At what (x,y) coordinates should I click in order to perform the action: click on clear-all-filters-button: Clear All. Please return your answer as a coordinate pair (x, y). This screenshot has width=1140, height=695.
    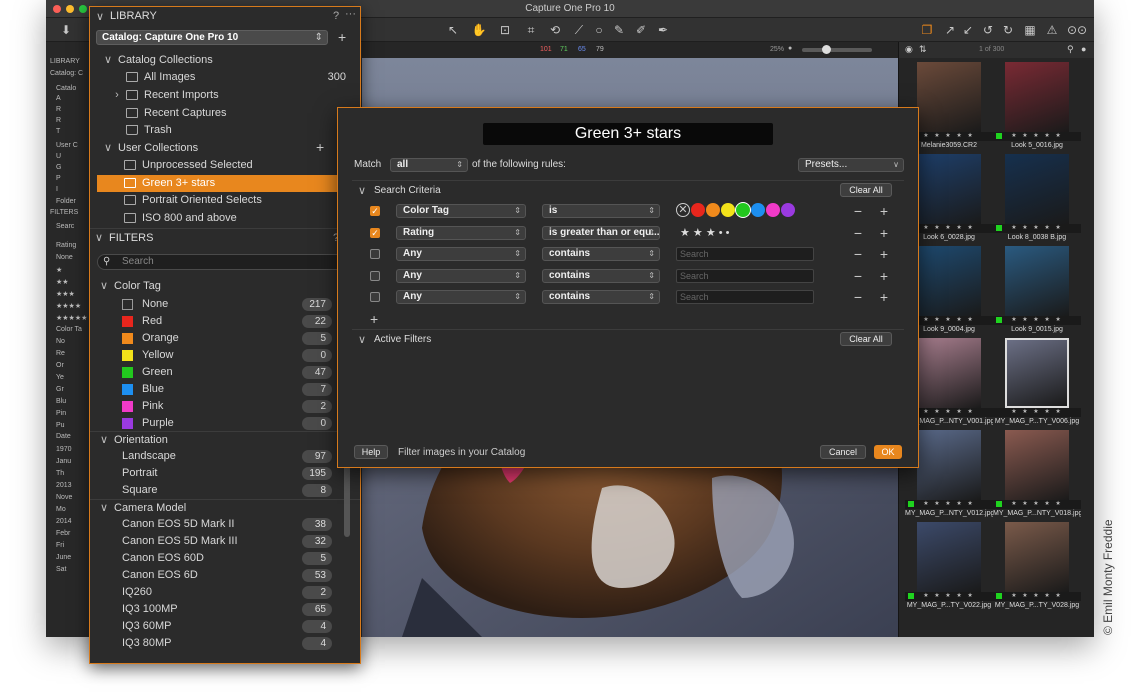
    Looking at the image, I should click on (866, 339).